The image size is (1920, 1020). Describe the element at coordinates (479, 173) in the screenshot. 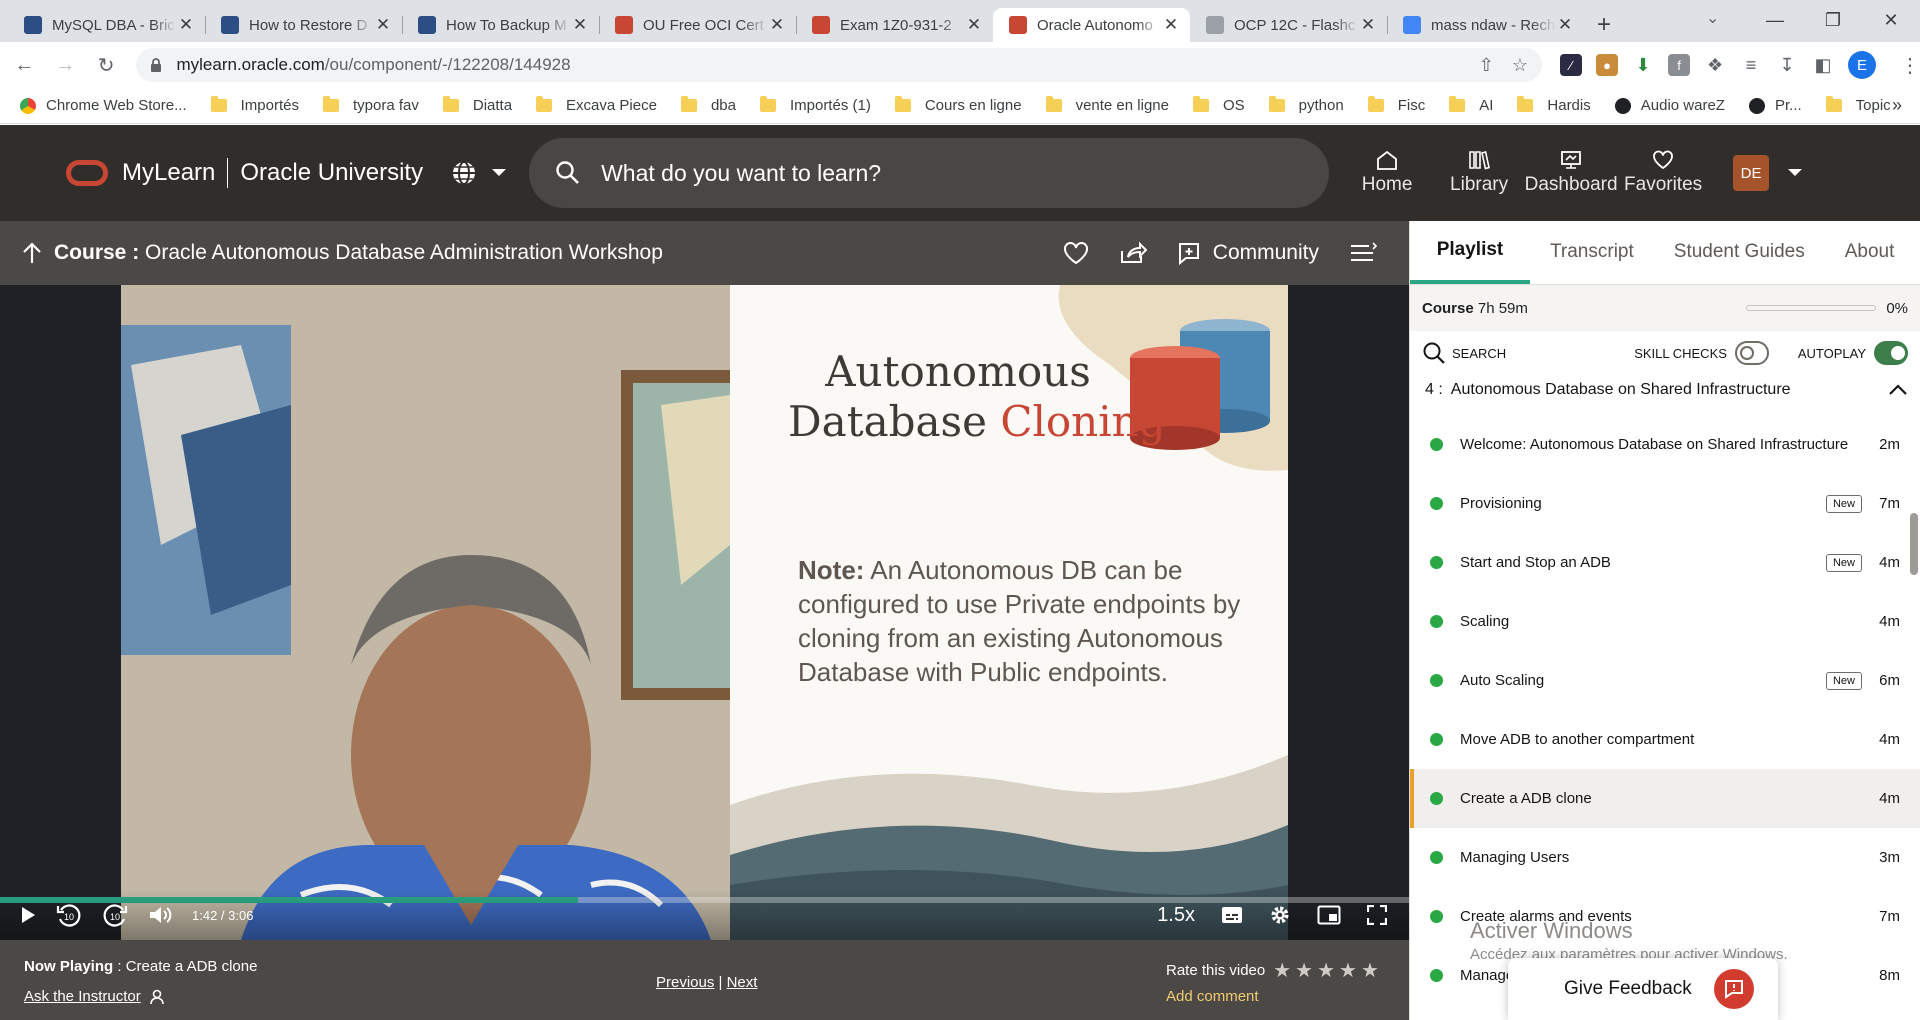

I see `language-selector` at that location.